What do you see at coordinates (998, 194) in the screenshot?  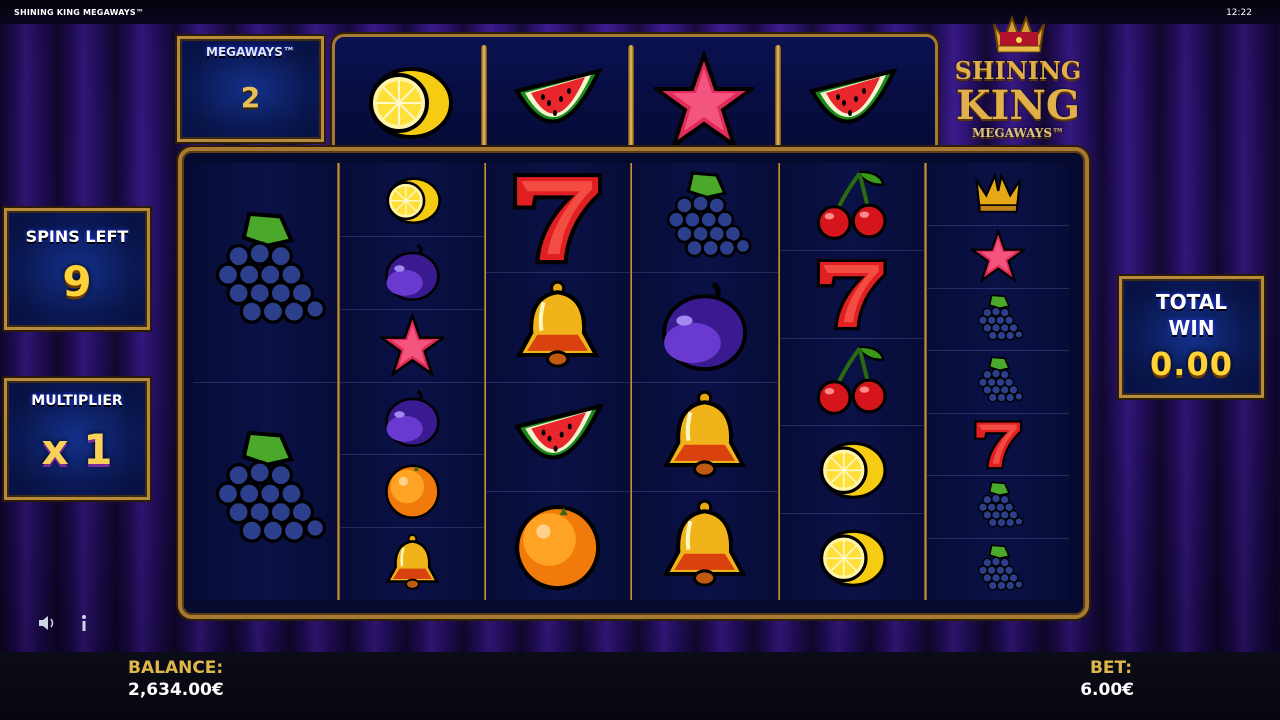 I see `reel-crown-symbol` at bounding box center [998, 194].